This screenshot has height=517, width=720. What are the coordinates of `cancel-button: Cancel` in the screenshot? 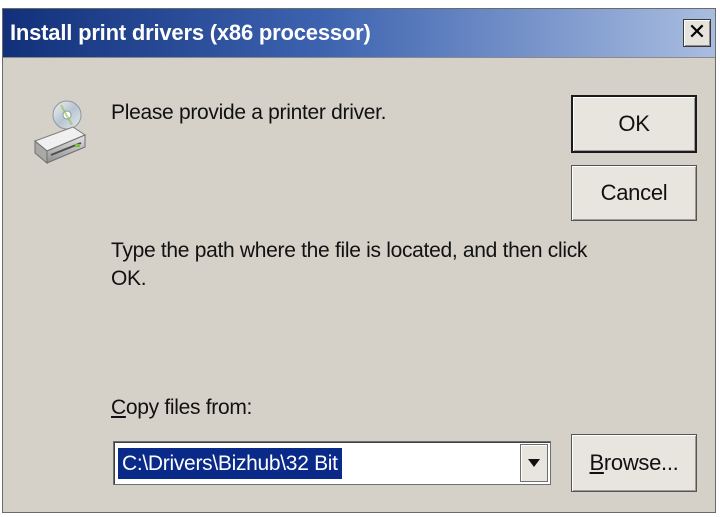 It's located at (634, 193).